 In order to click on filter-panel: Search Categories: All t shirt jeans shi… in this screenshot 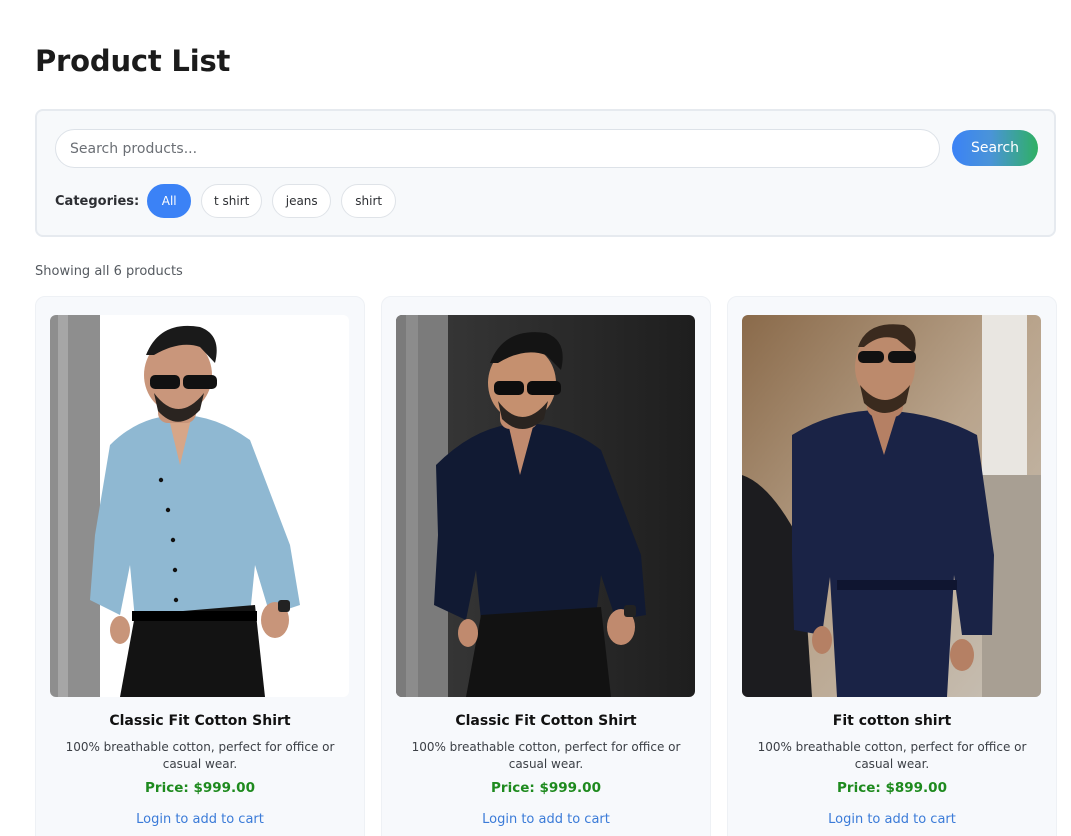, I will do `click(545, 173)`.